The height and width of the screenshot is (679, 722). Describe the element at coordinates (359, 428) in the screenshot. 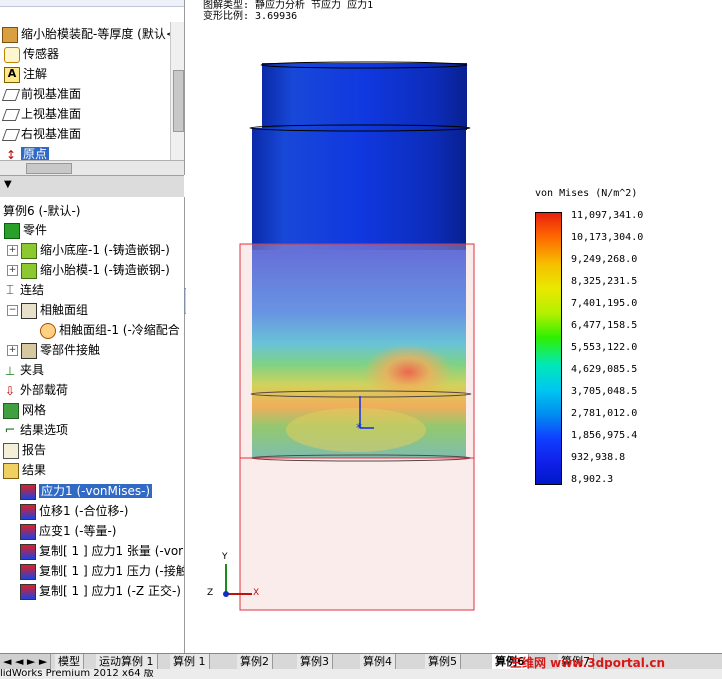

I see `axis-marker-star: *` at that location.